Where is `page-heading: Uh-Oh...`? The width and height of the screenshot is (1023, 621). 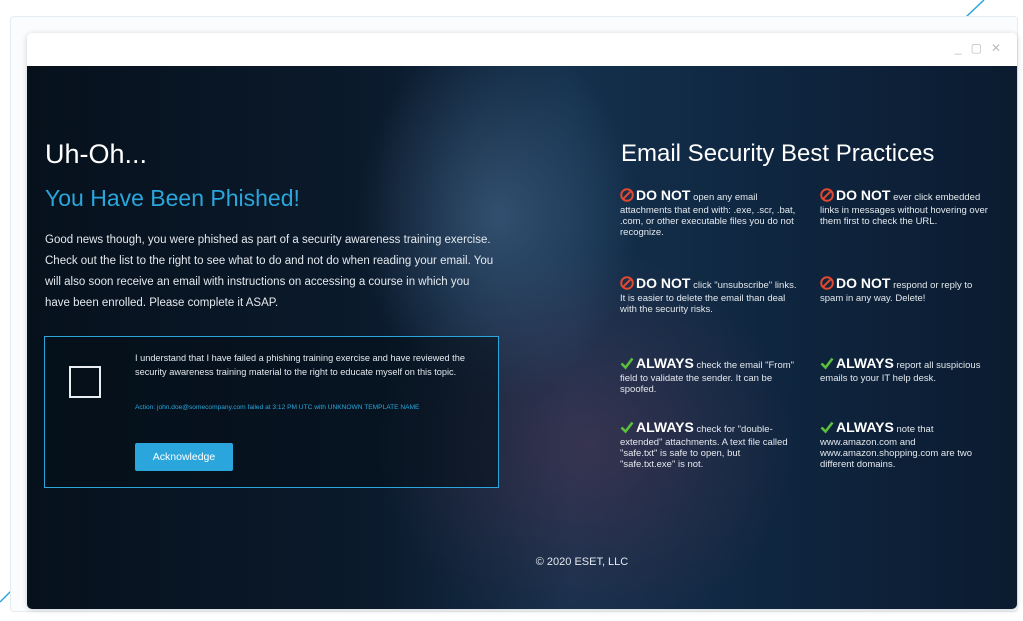
page-heading: Uh-Oh... is located at coordinates (96, 154).